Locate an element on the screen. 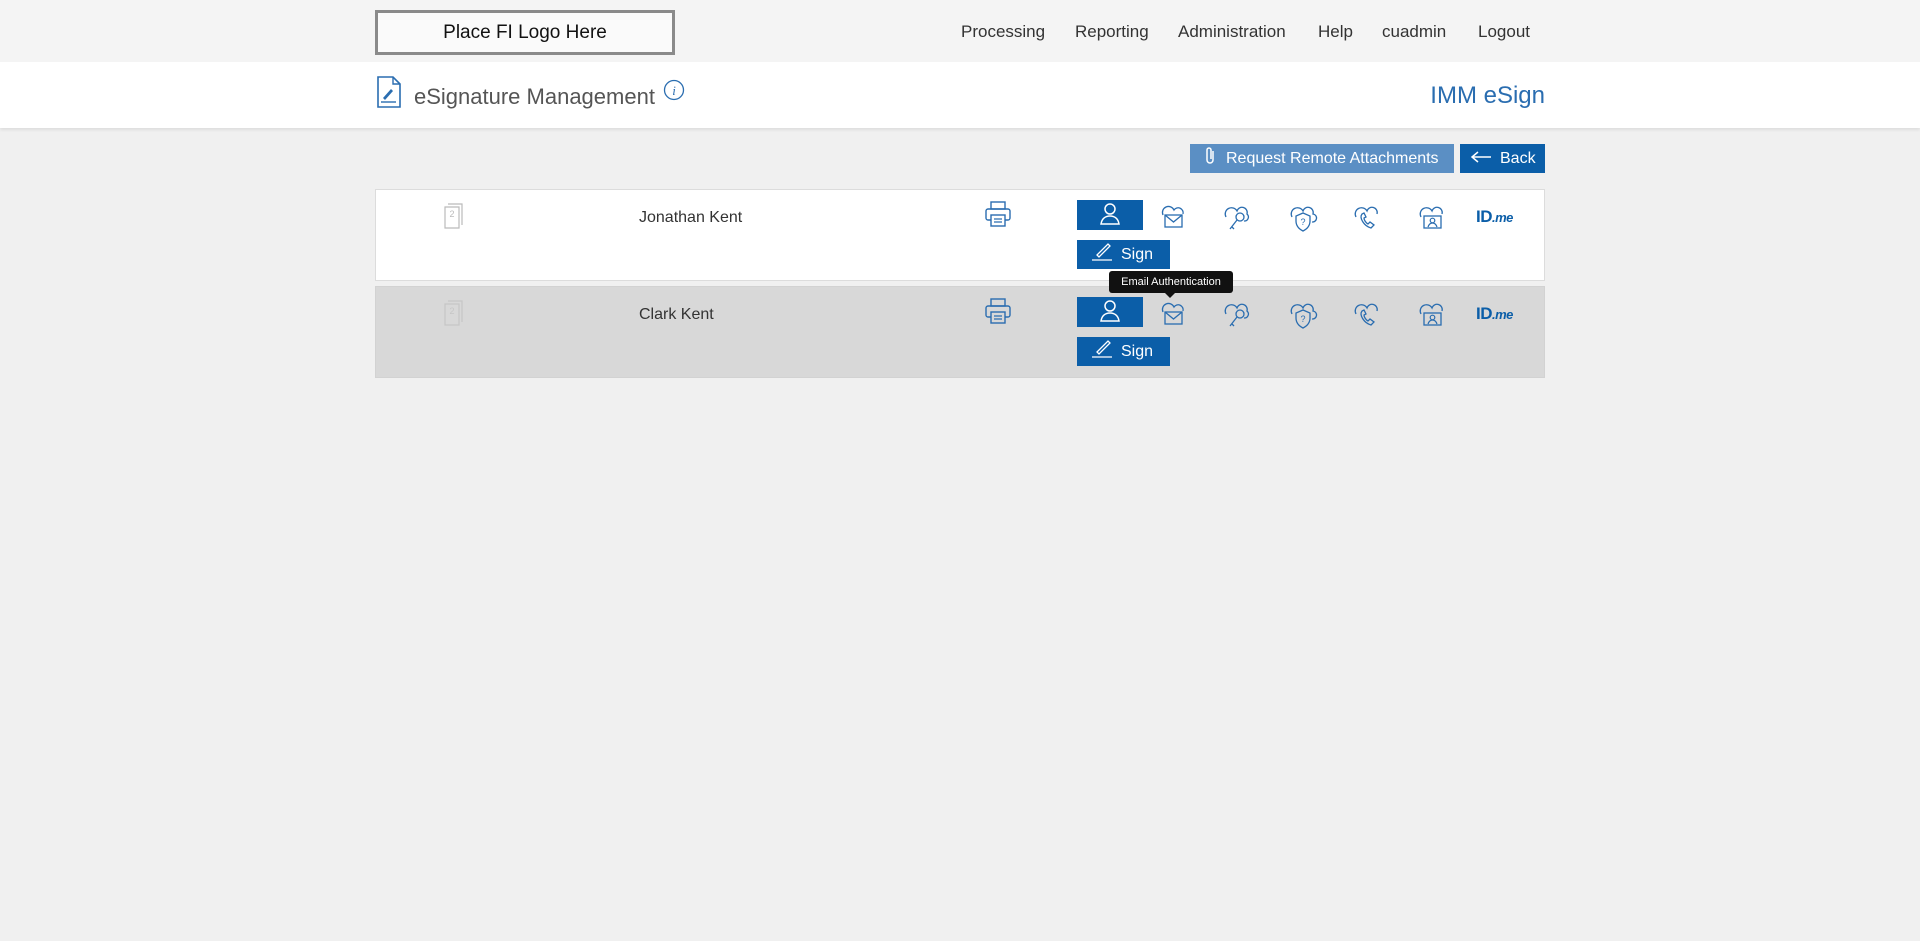  nav-user: cuadmin is located at coordinates (1414, 34).